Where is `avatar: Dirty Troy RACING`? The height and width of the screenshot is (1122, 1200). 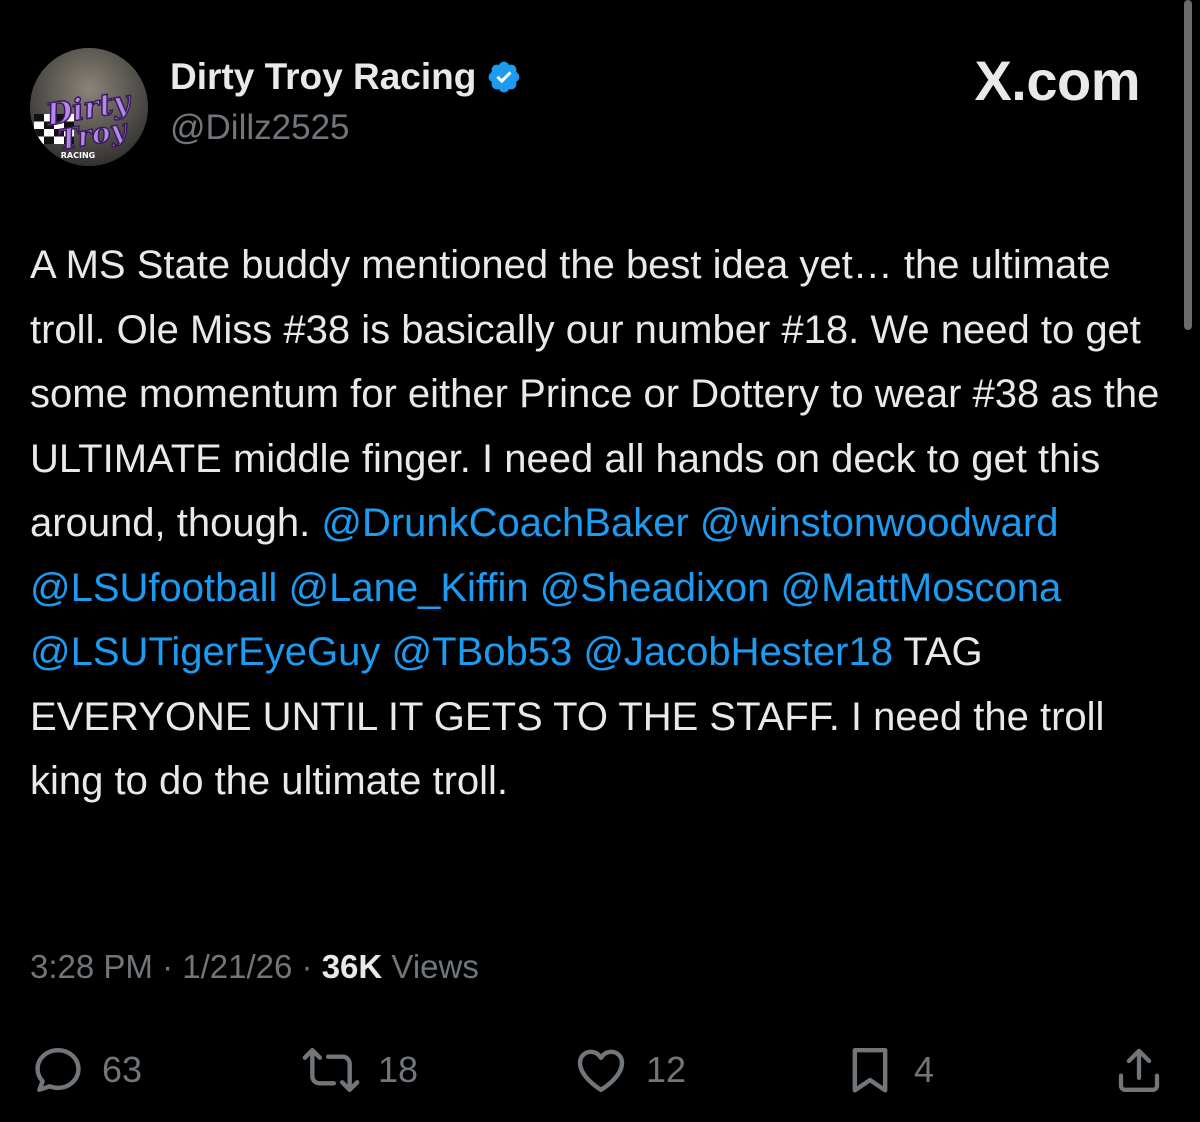
avatar: Dirty Troy RACING is located at coordinates (89, 107).